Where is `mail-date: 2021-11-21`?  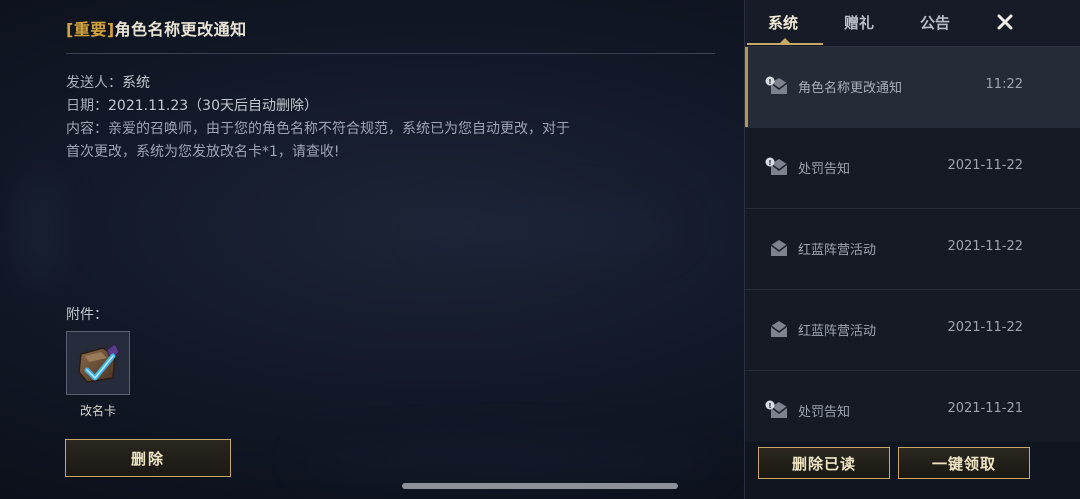
mail-date: 2021-11-21 is located at coordinates (985, 408).